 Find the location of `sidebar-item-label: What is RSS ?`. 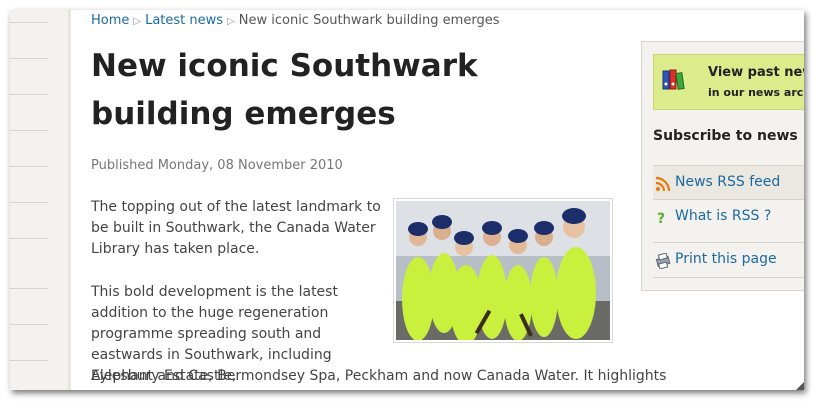

sidebar-item-label: What is RSS ? is located at coordinates (723, 216).